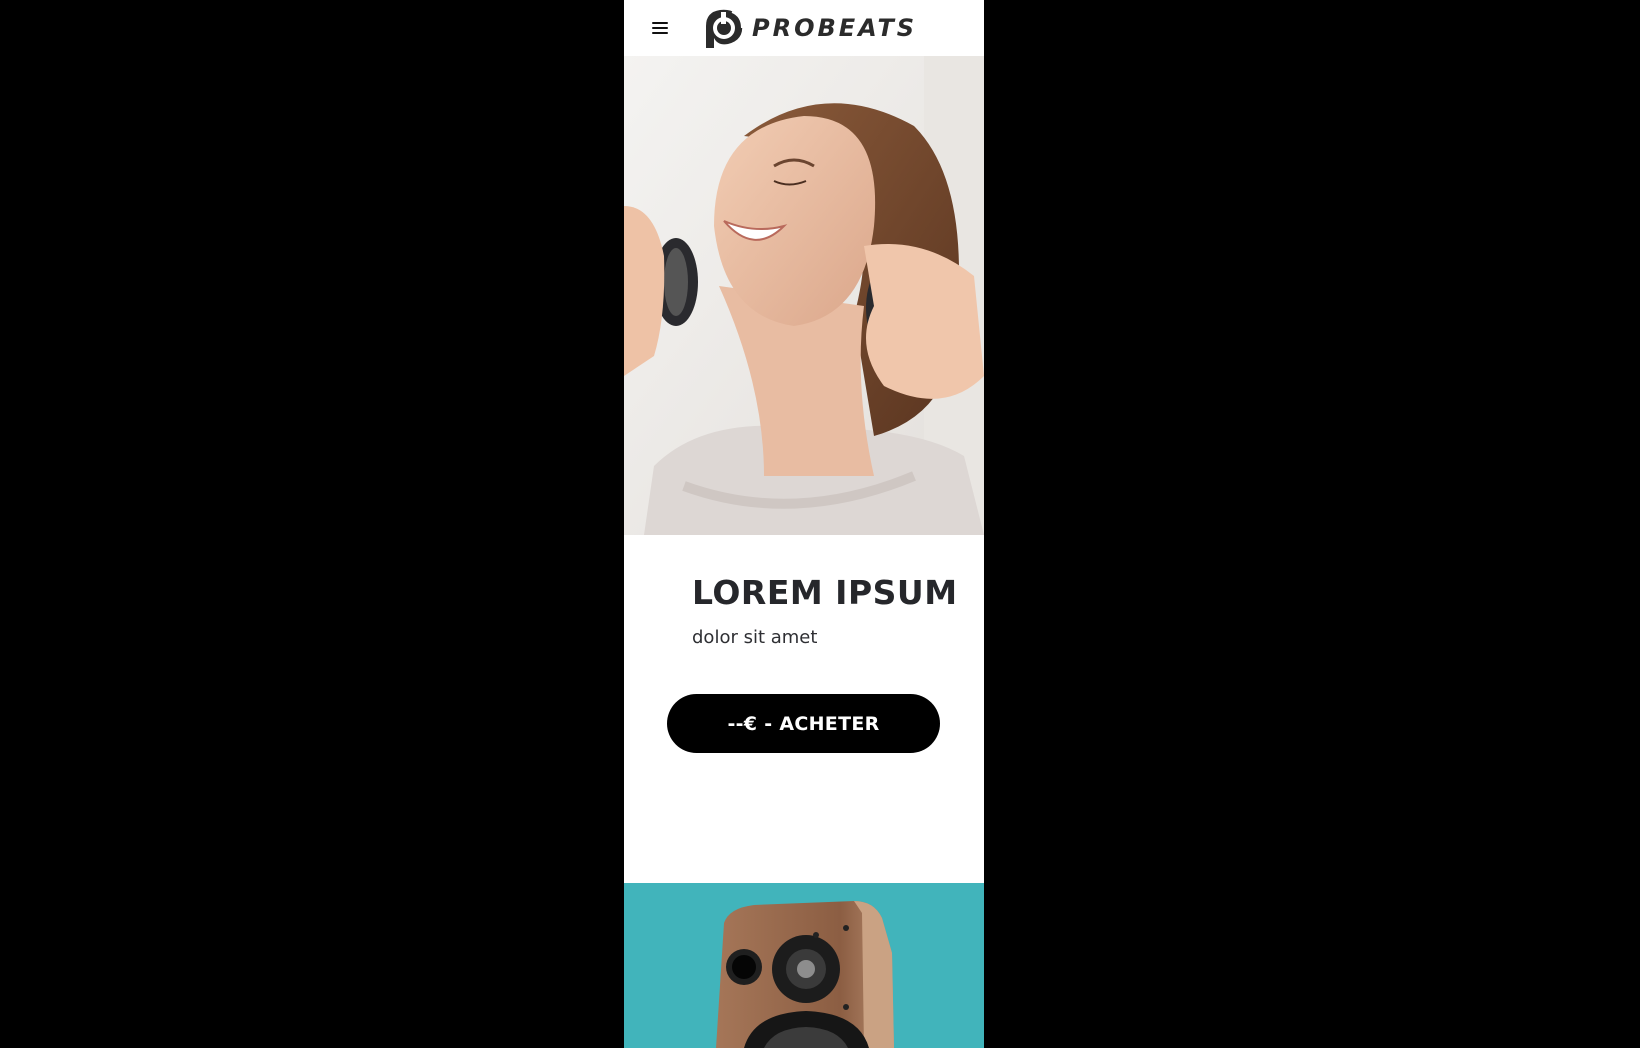  I want to click on headphone-p-logo-icon, so click(724, 28).